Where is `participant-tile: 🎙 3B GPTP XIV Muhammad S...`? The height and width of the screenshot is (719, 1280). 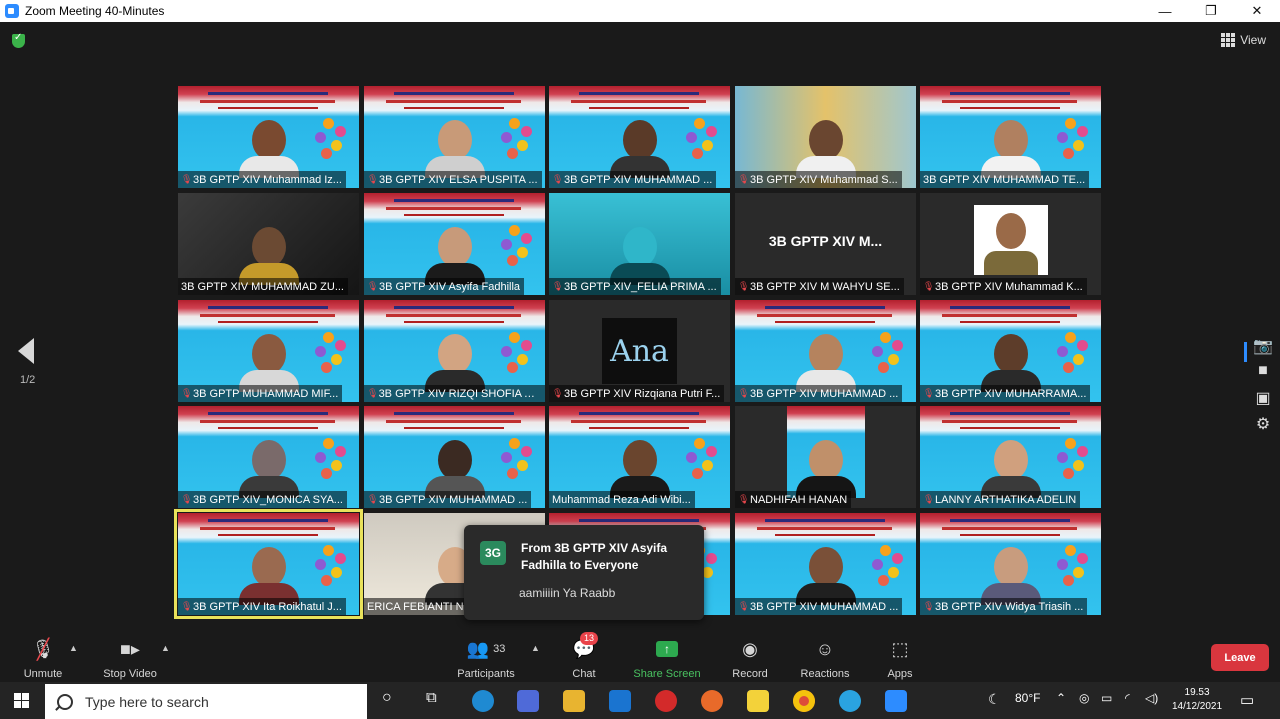 participant-tile: 🎙 3B GPTP XIV Muhammad S... is located at coordinates (825, 137).